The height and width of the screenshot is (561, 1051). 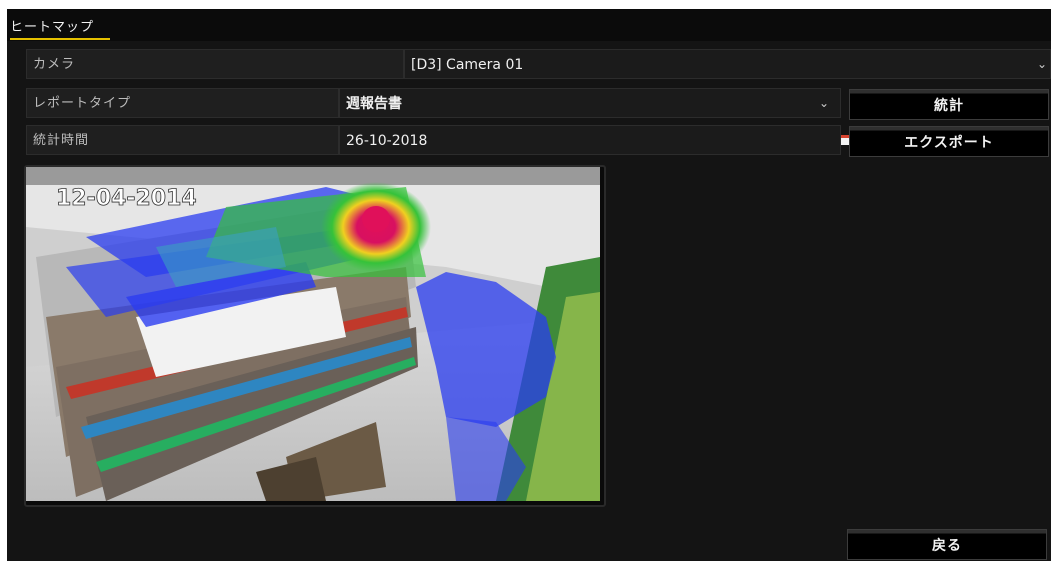 What do you see at coordinates (374, 104) in the screenshot?
I see `report-type-value: 週報告書` at bounding box center [374, 104].